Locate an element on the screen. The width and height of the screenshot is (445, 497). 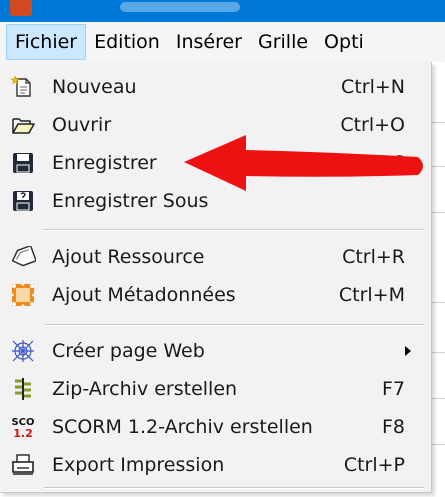
title-bar is located at coordinates (222, 11).